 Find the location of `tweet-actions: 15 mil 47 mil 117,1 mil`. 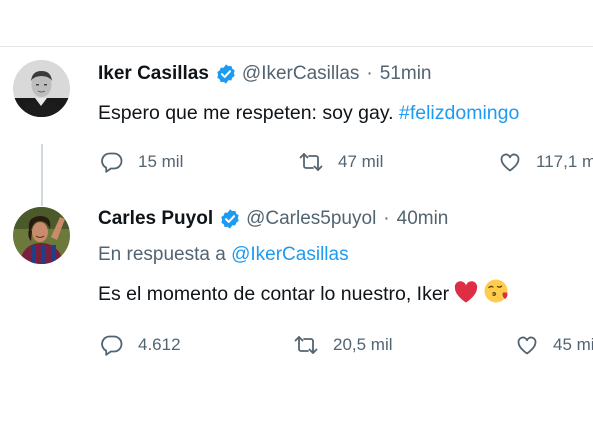

tweet-actions: 15 mil 47 mil 117,1 mil is located at coordinates (346, 163).